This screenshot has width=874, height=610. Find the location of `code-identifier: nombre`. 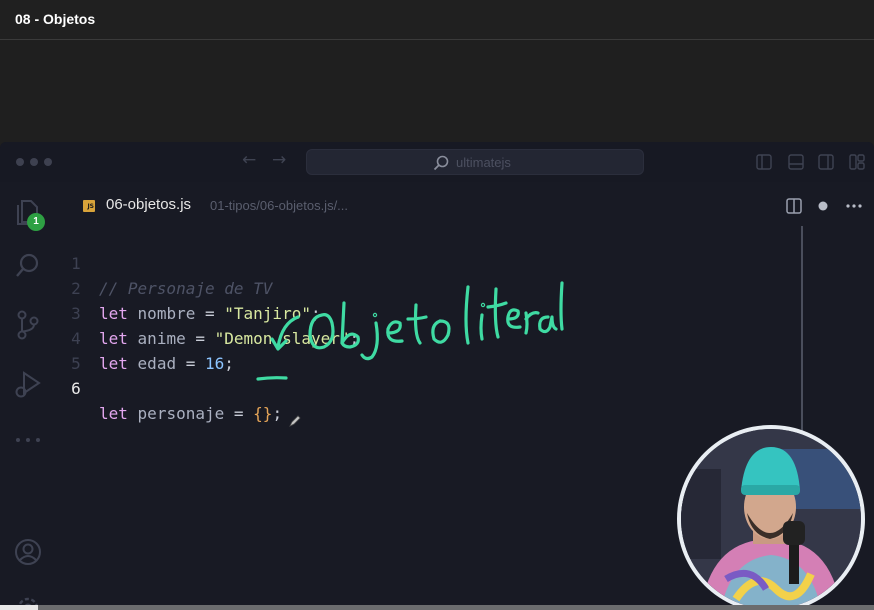

code-identifier: nombre is located at coordinates (166, 313).